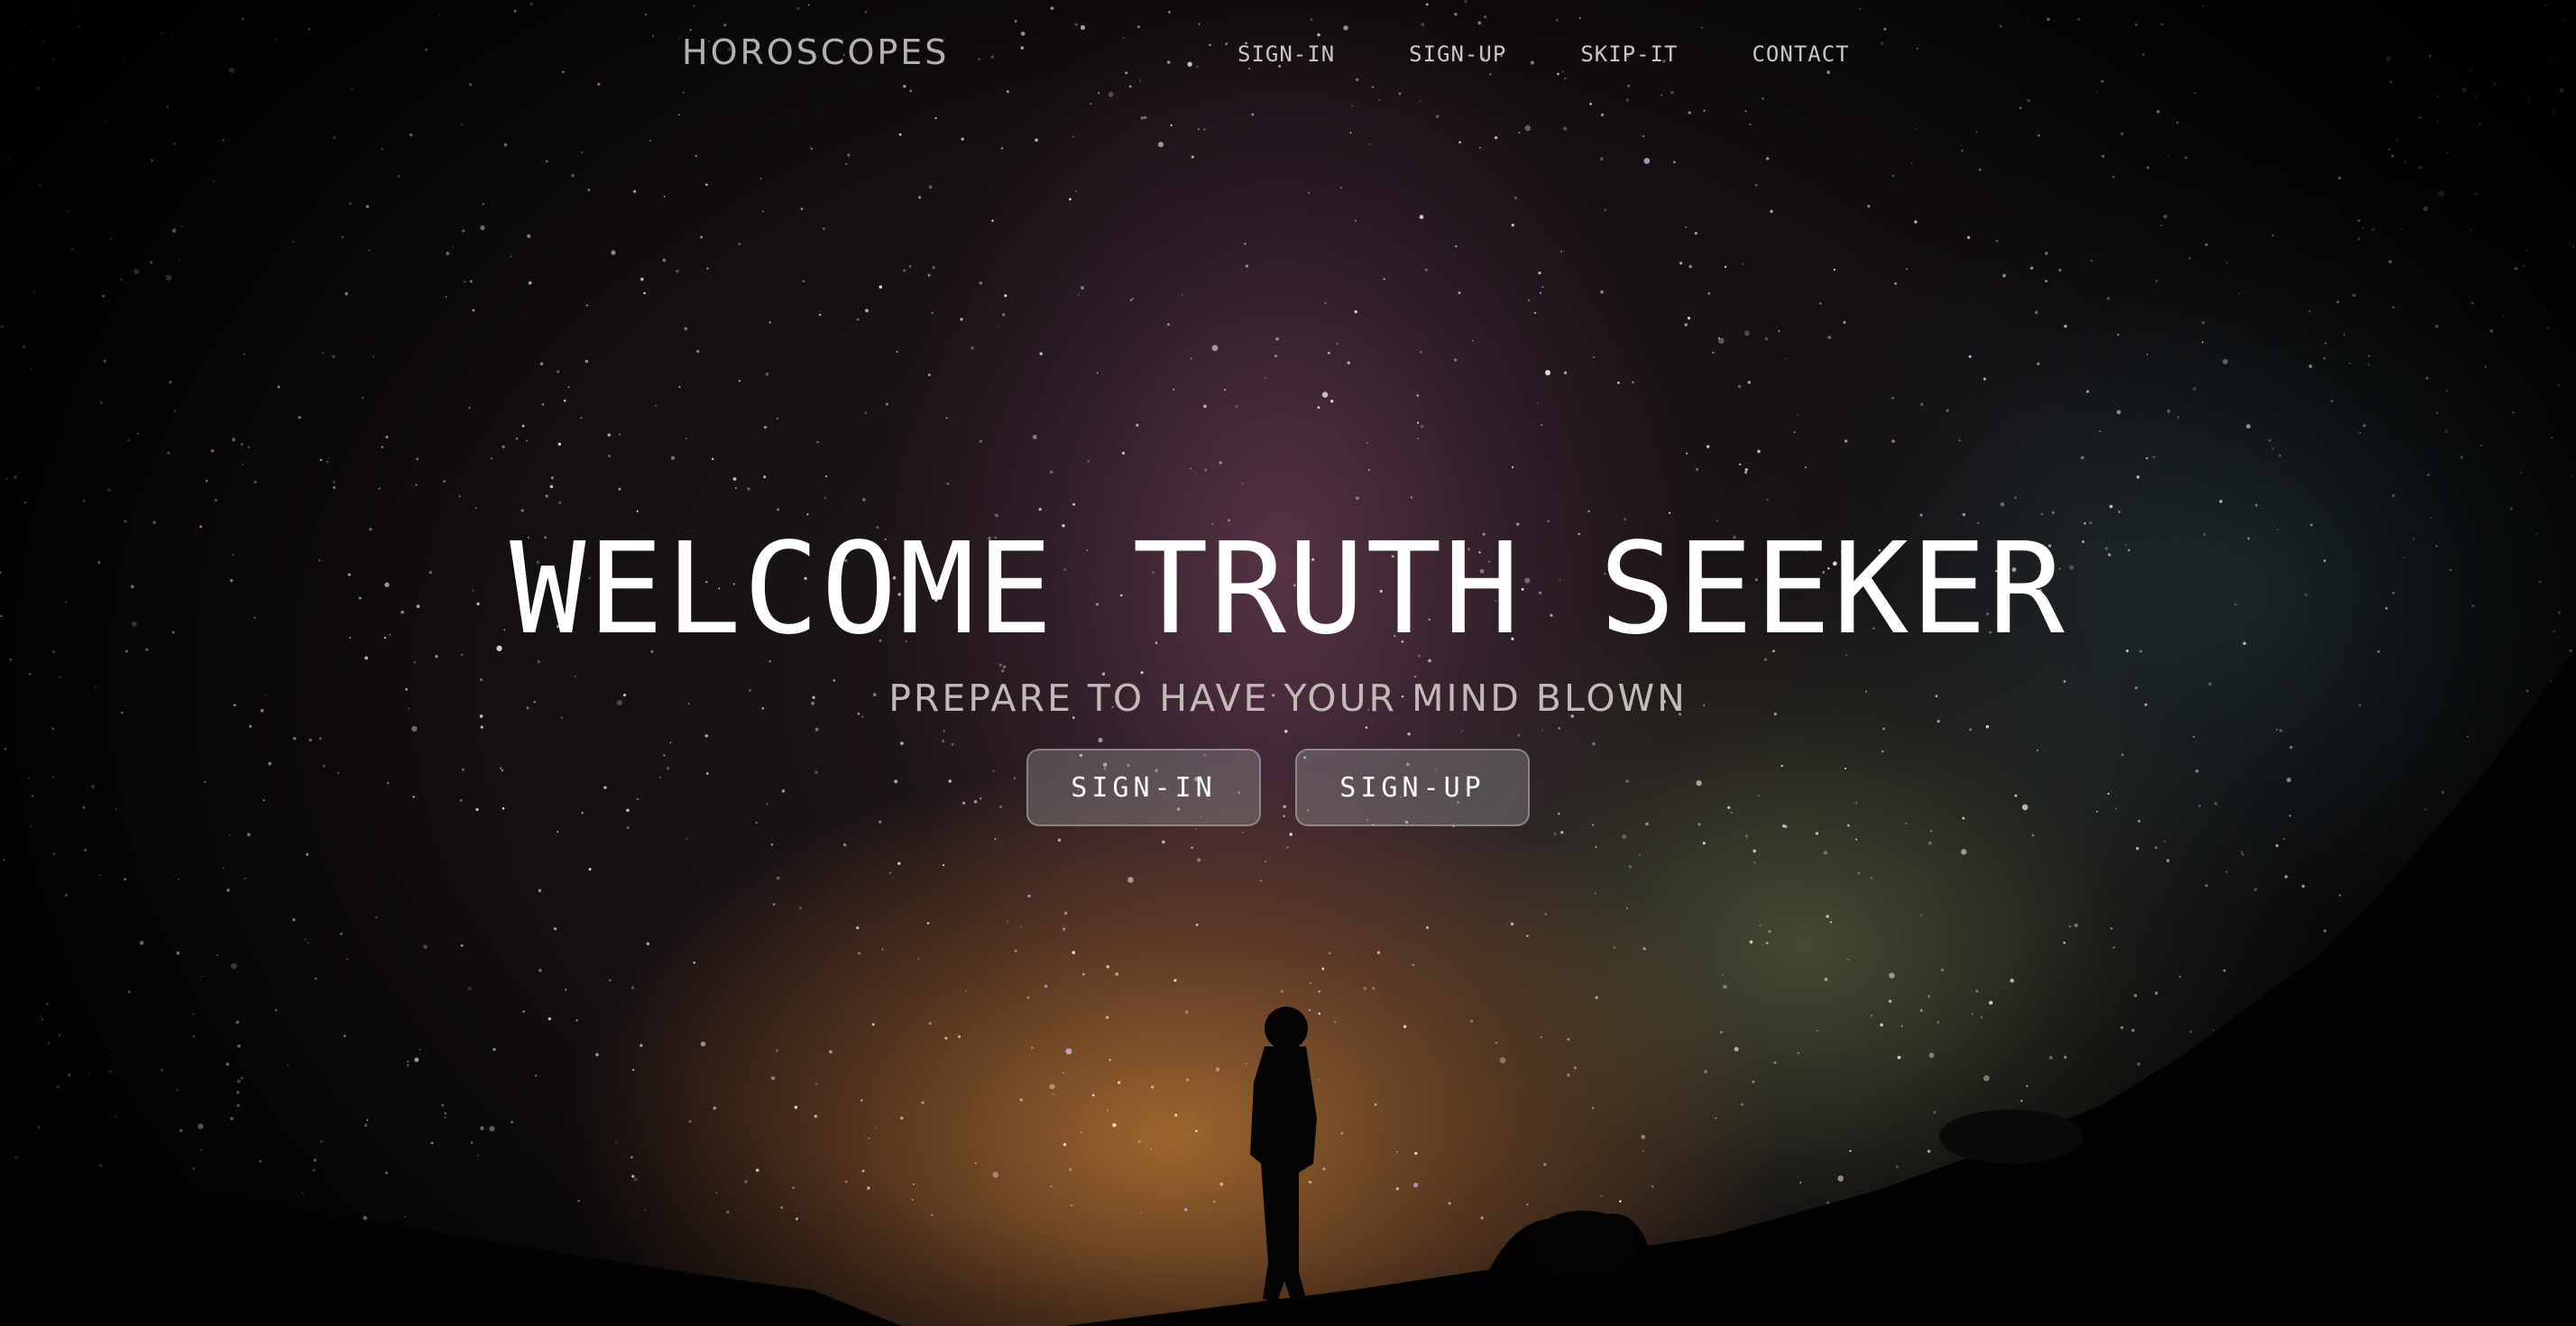 The height and width of the screenshot is (1326, 2576). I want to click on brand-logo-link: HOROSCOPES, so click(815, 52).